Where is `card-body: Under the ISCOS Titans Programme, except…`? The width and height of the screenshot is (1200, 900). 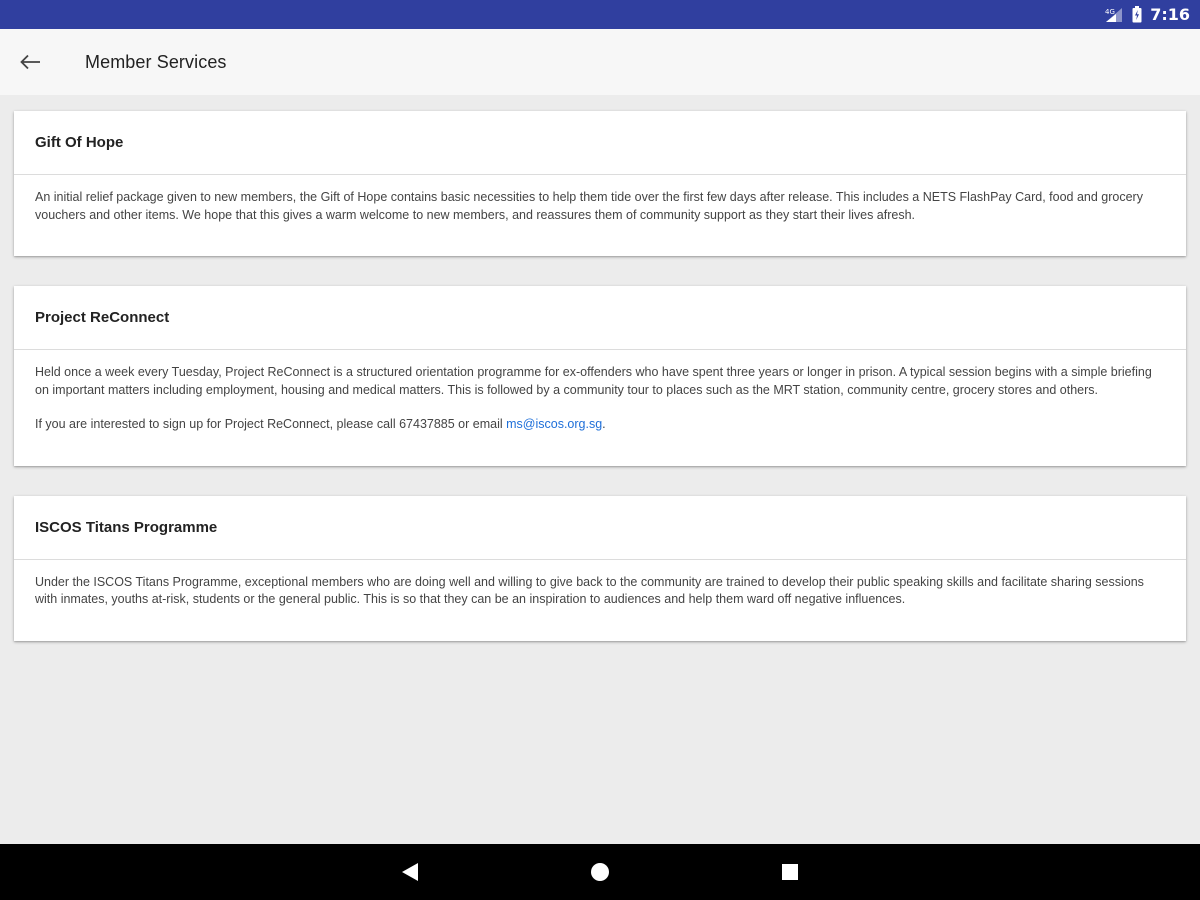
card-body: Under the ISCOS Titans Programme, except… is located at coordinates (600, 600).